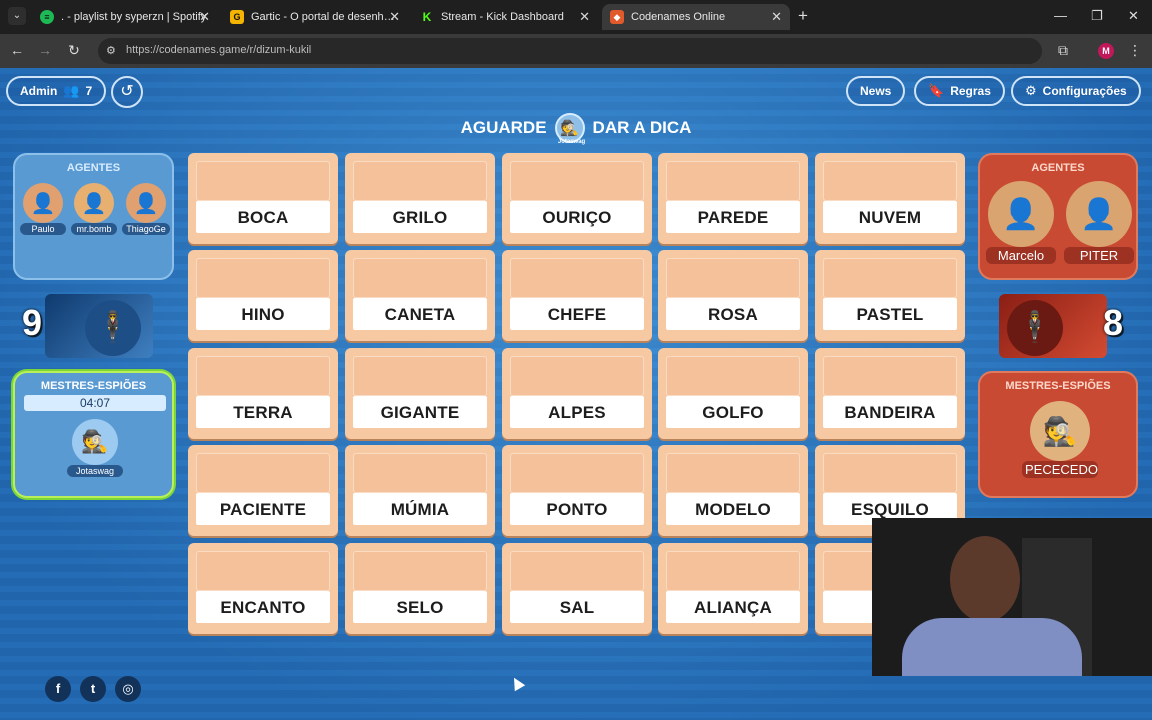 The width and height of the screenshot is (1152, 720). Describe the element at coordinates (263, 198) in the screenshot. I see `word-card: BOCA` at that location.